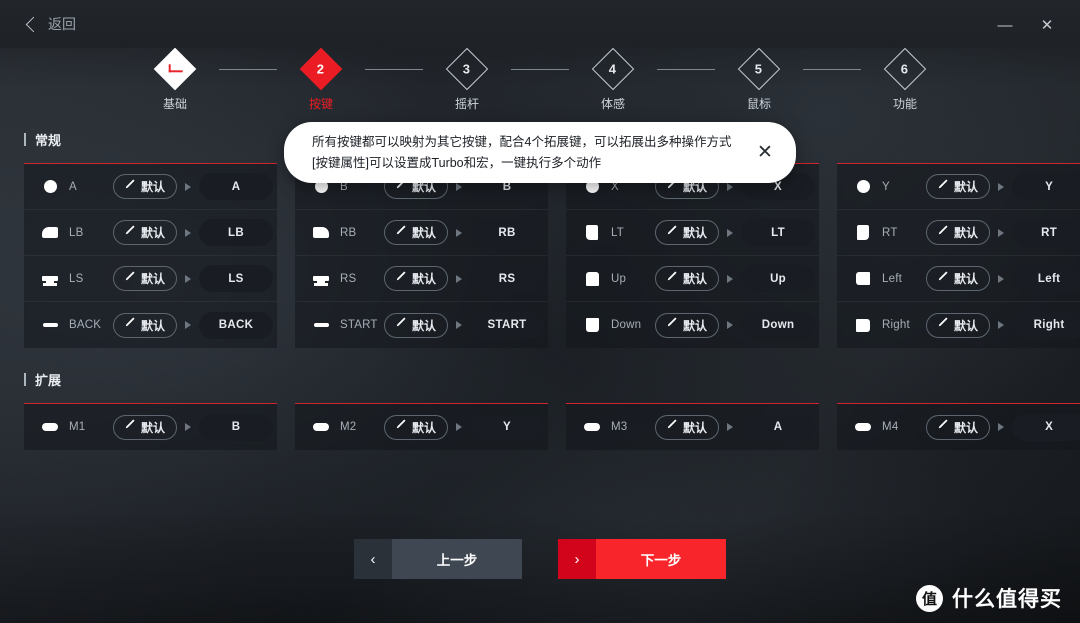 The height and width of the screenshot is (623, 1080). What do you see at coordinates (522, 142) in the screenshot?
I see `tooltip-line-1: 所有按键都可以映射为其它按键，配合4个拓展键，可以拓展出多种操作方式` at bounding box center [522, 142].